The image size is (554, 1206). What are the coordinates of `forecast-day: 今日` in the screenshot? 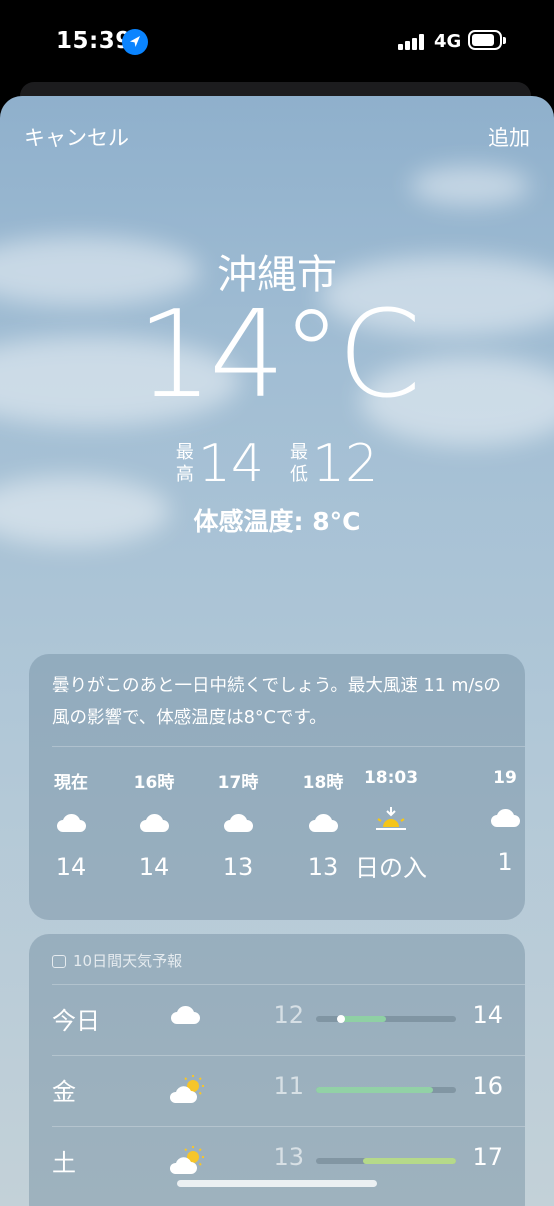 It's located at (76, 1021).